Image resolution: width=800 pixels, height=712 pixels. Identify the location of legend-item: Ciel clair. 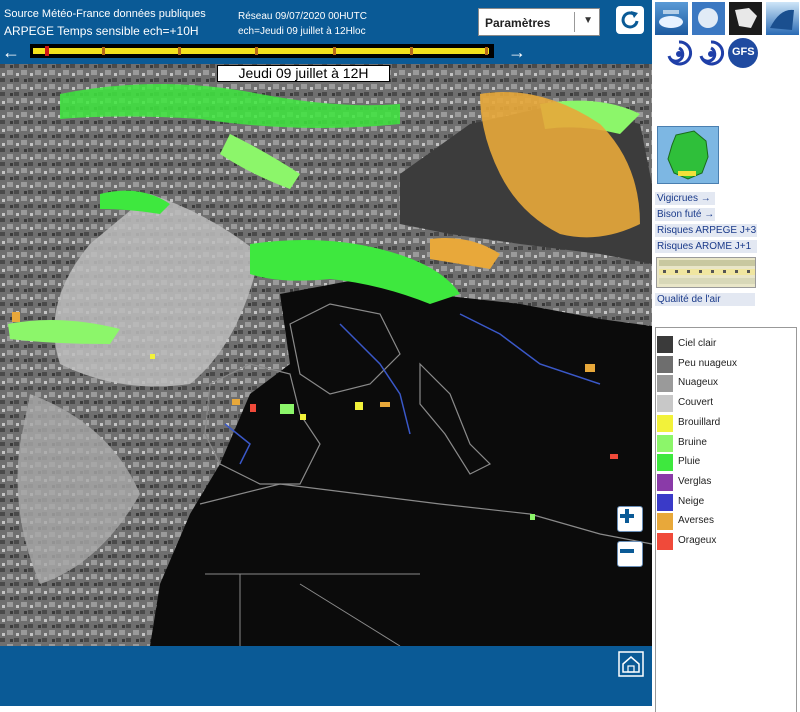
(726, 344).